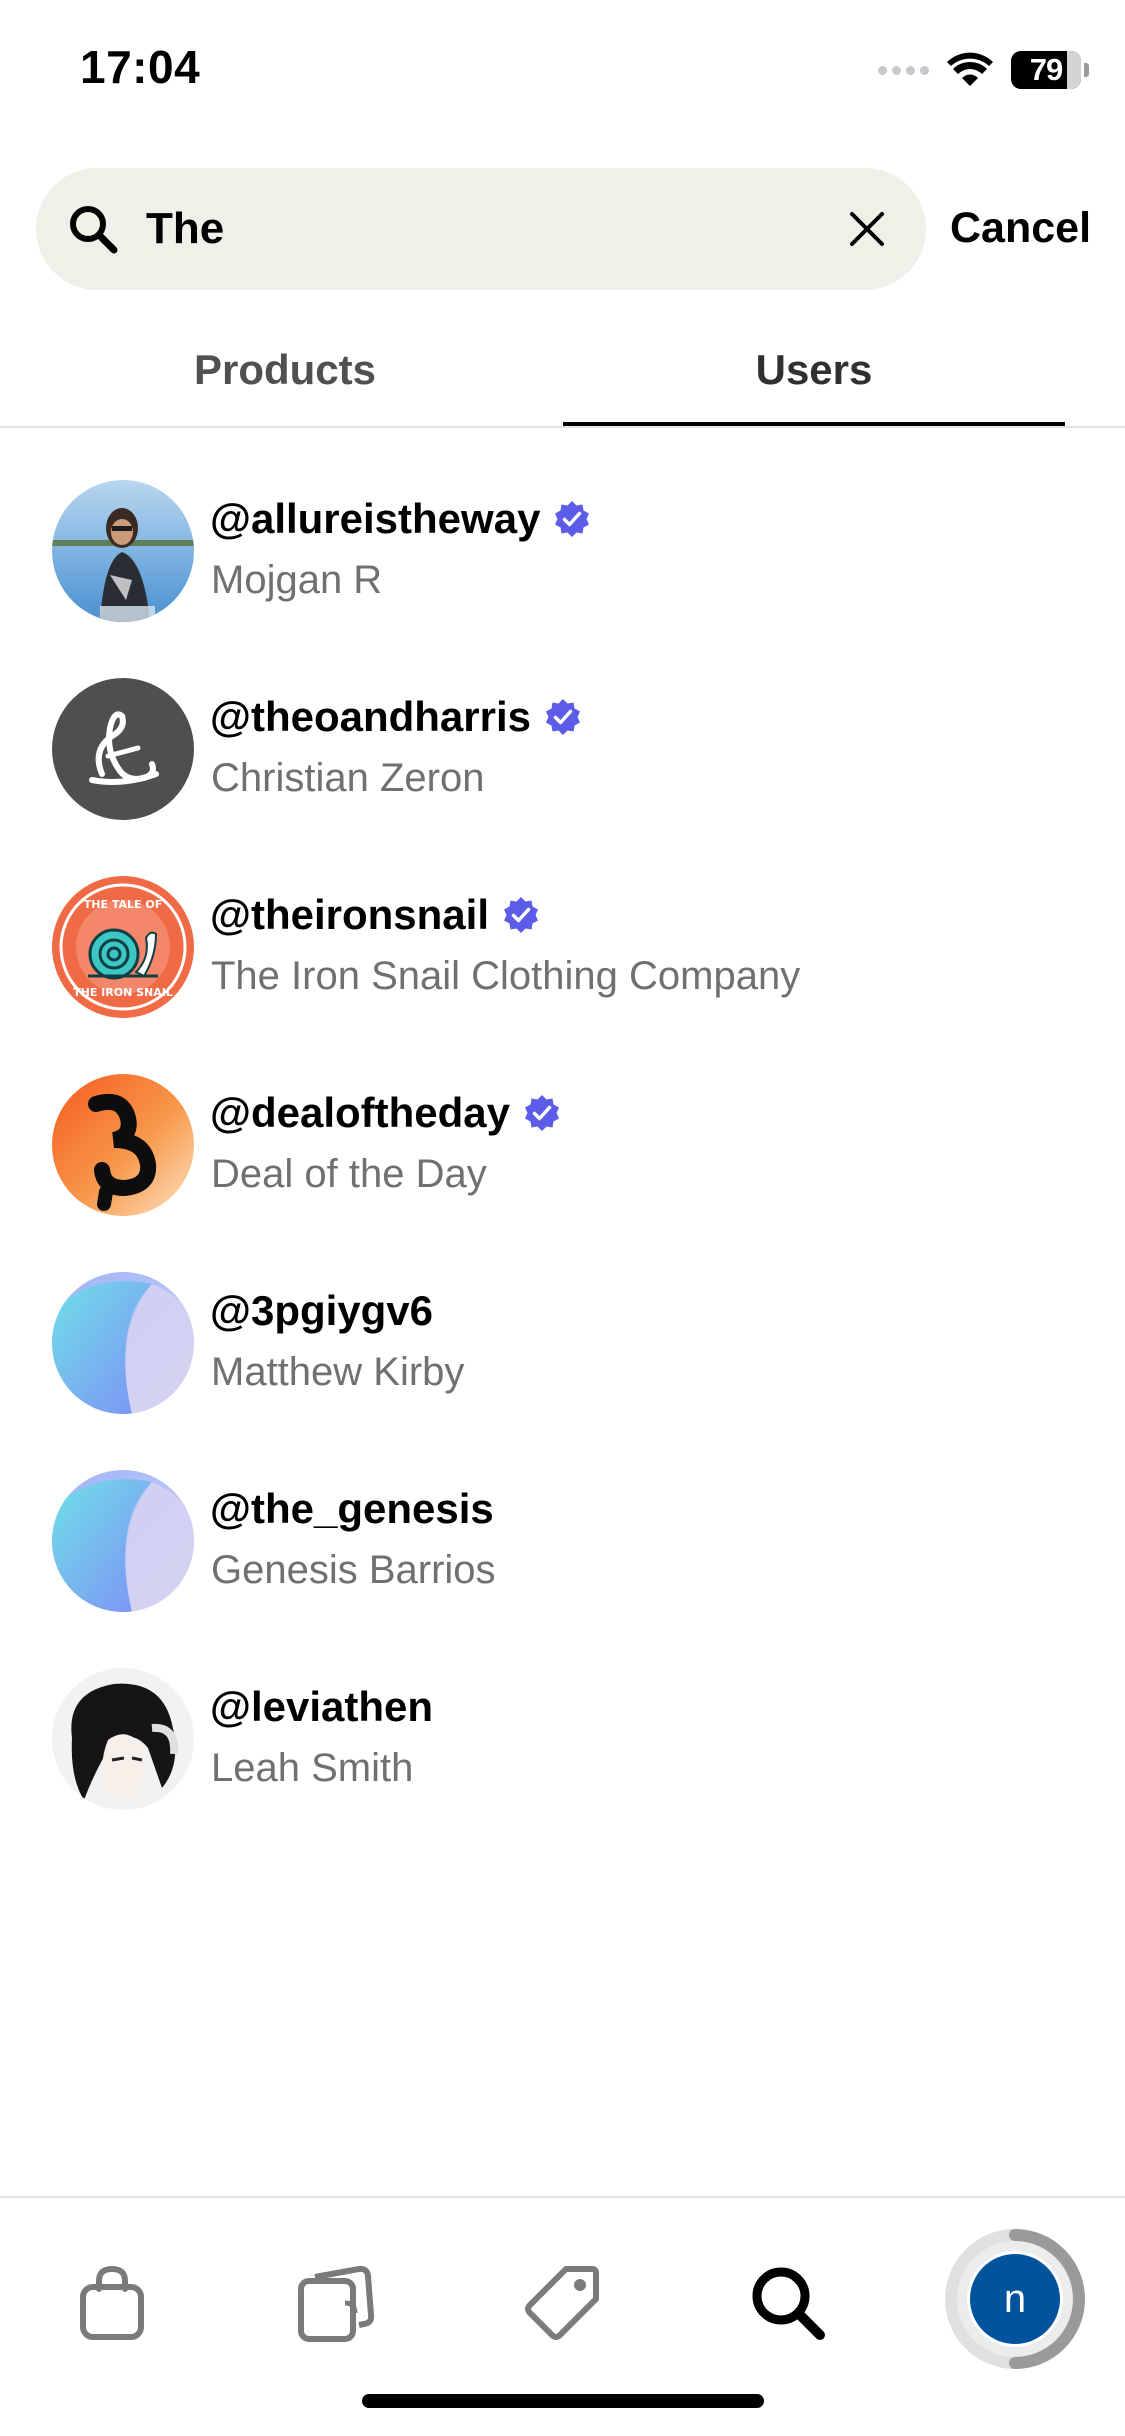  I want to click on list-item: @theoandharris Christian Zeron, so click(562, 777).